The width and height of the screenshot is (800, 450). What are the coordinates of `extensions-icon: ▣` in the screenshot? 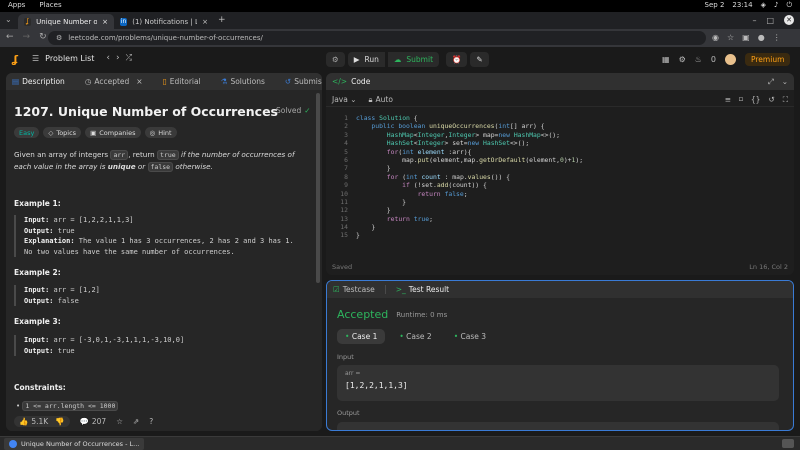 It's located at (746, 37).